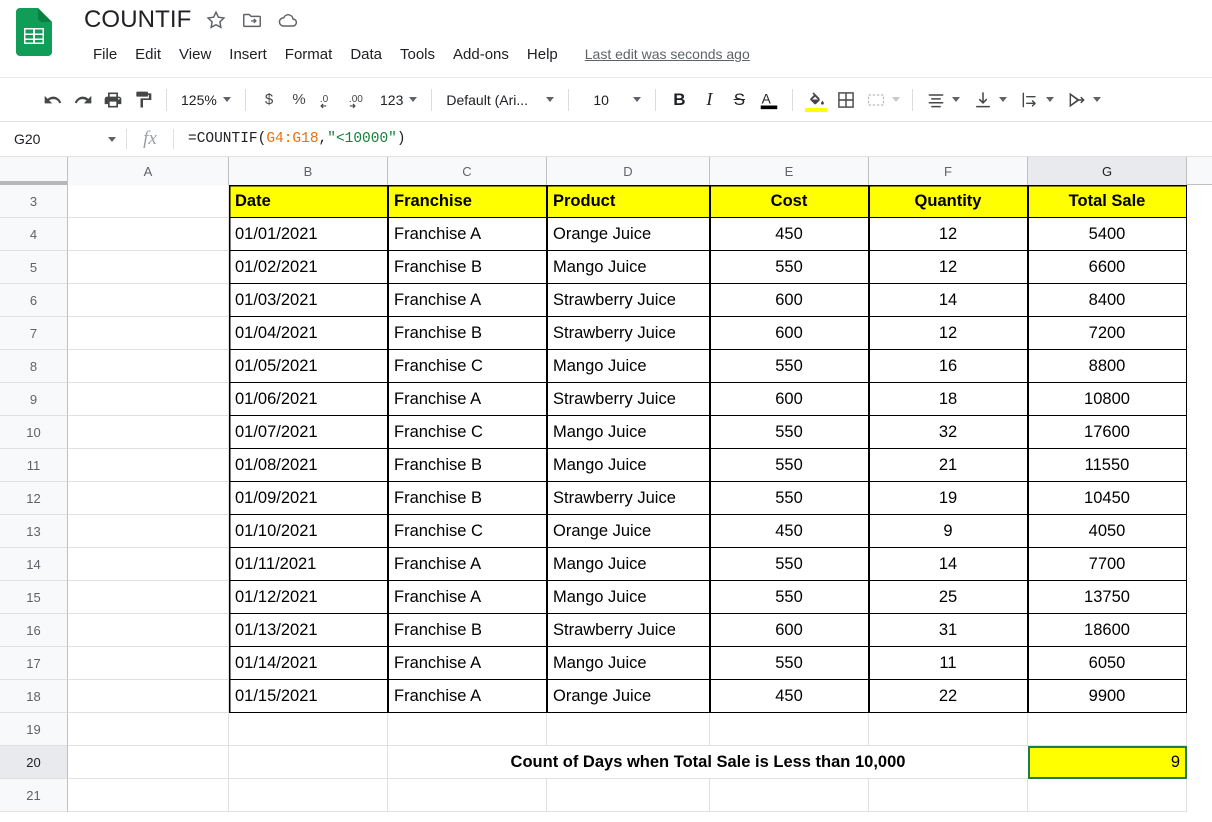 Image resolution: width=1212 pixels, height=822 pixels. I want to click on cell-B12: 01/09/2021, so click(308, 498).